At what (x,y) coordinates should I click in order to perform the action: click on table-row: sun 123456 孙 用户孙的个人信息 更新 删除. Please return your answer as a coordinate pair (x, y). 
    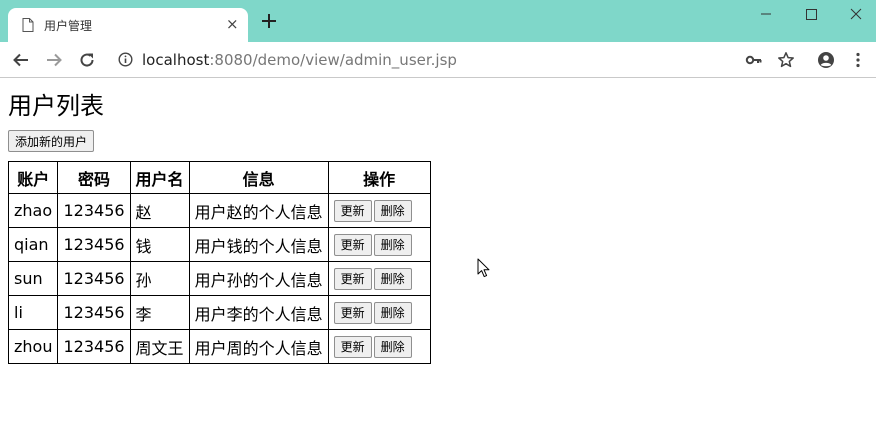
    Looking at the image, I should click on (219, 278).